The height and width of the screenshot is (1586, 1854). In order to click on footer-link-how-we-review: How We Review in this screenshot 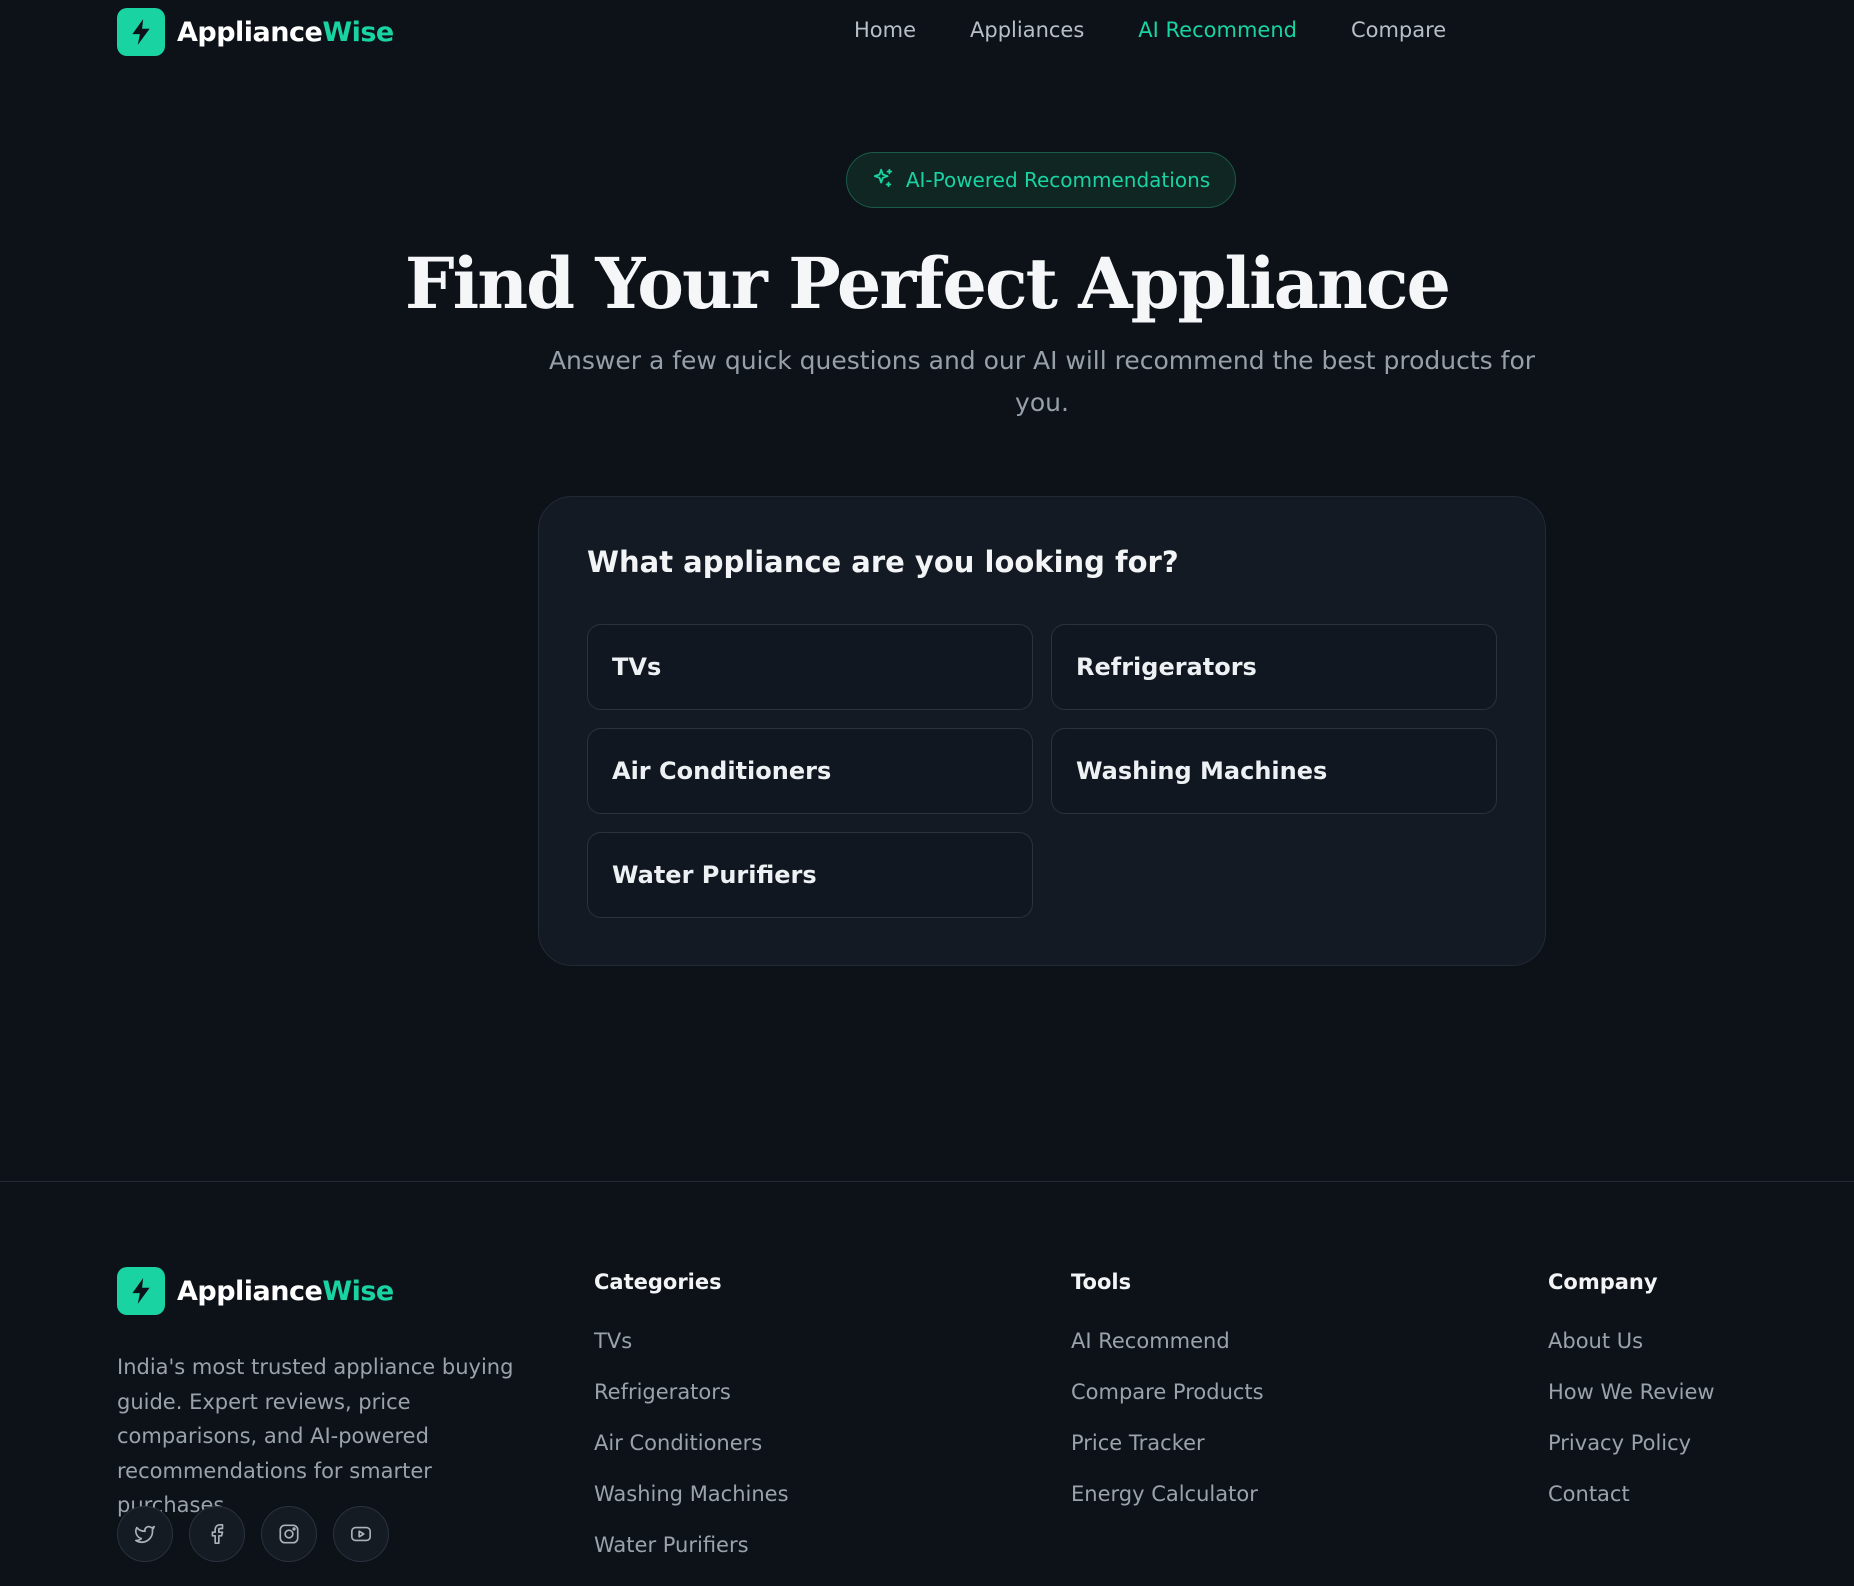, I will do `click(1631, 1392)`.